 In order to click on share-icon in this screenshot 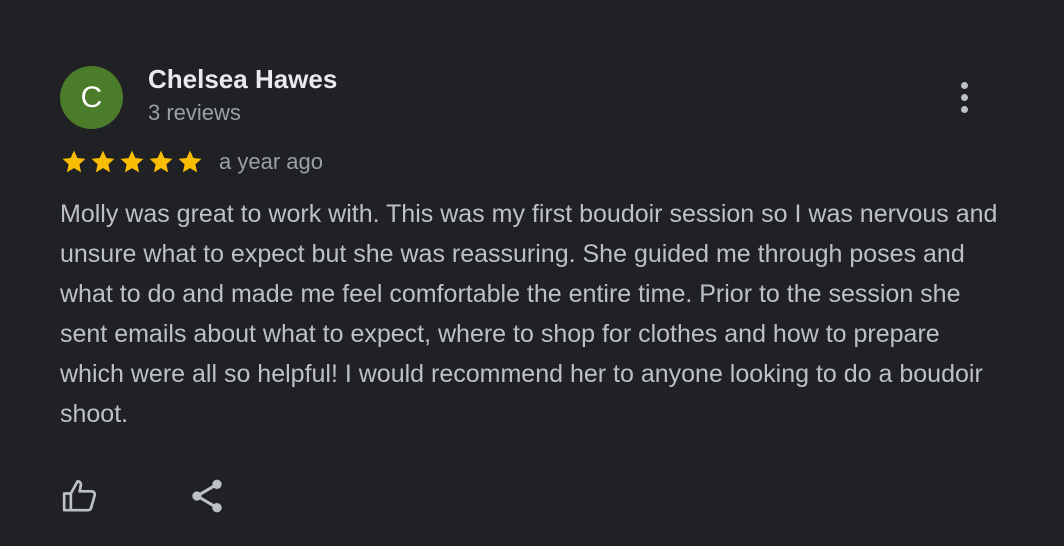, I will do `click(207, 496)`.